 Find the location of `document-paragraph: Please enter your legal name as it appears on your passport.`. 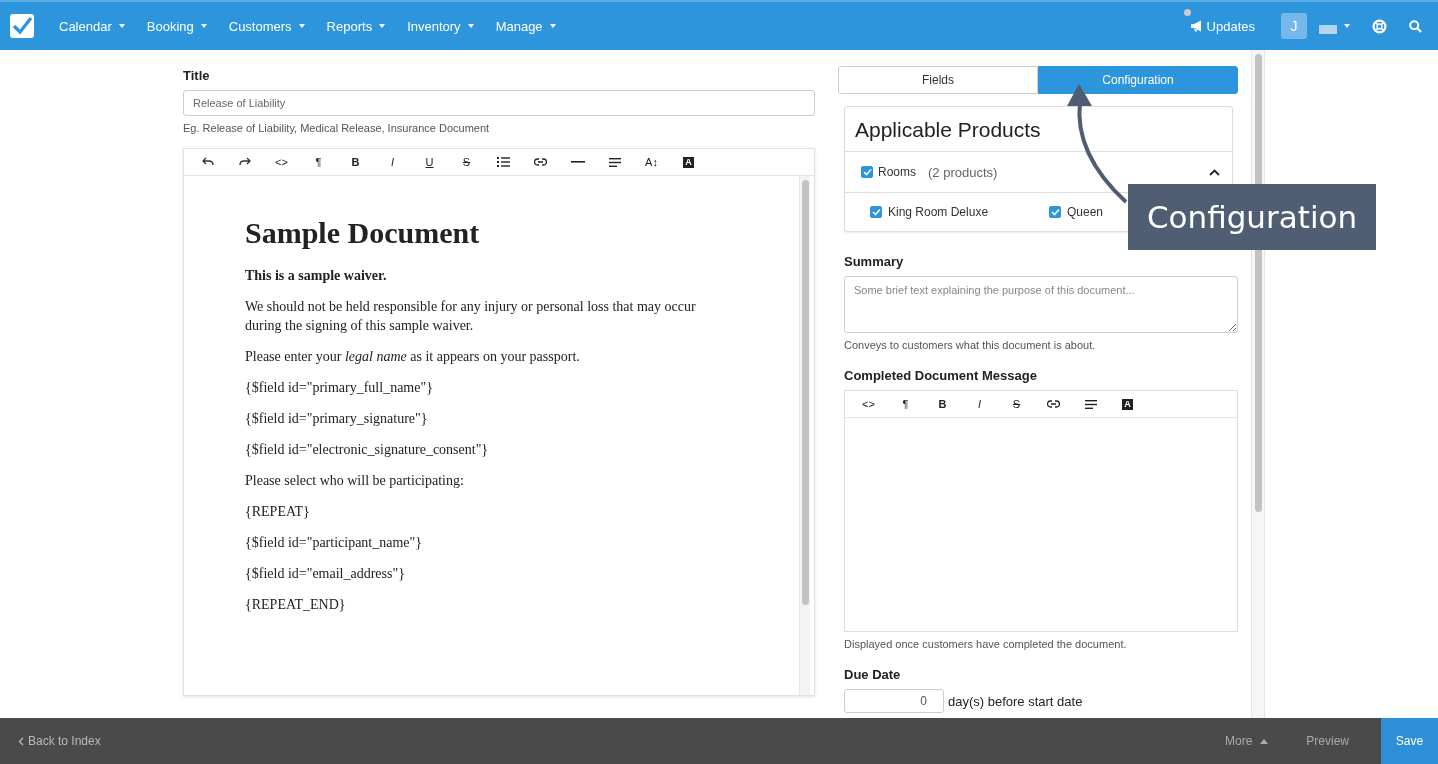

document-paragraph: Please enter your legal name as it appears on your passport. is located at coordinates (413, 357).